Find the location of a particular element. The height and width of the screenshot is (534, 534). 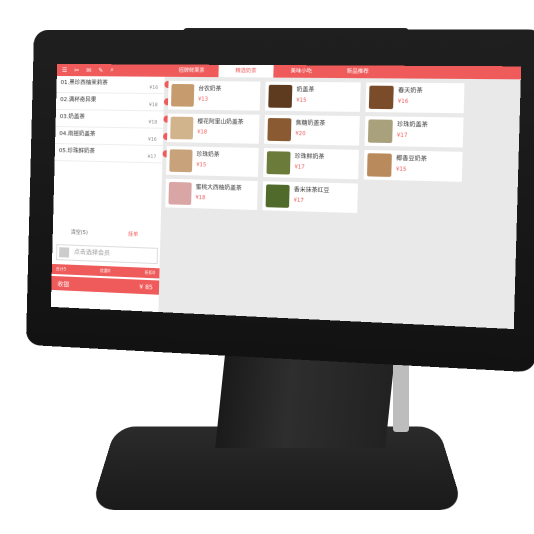

order-actions: 清空(5) 挂单 is located at coordinates (107, 234).